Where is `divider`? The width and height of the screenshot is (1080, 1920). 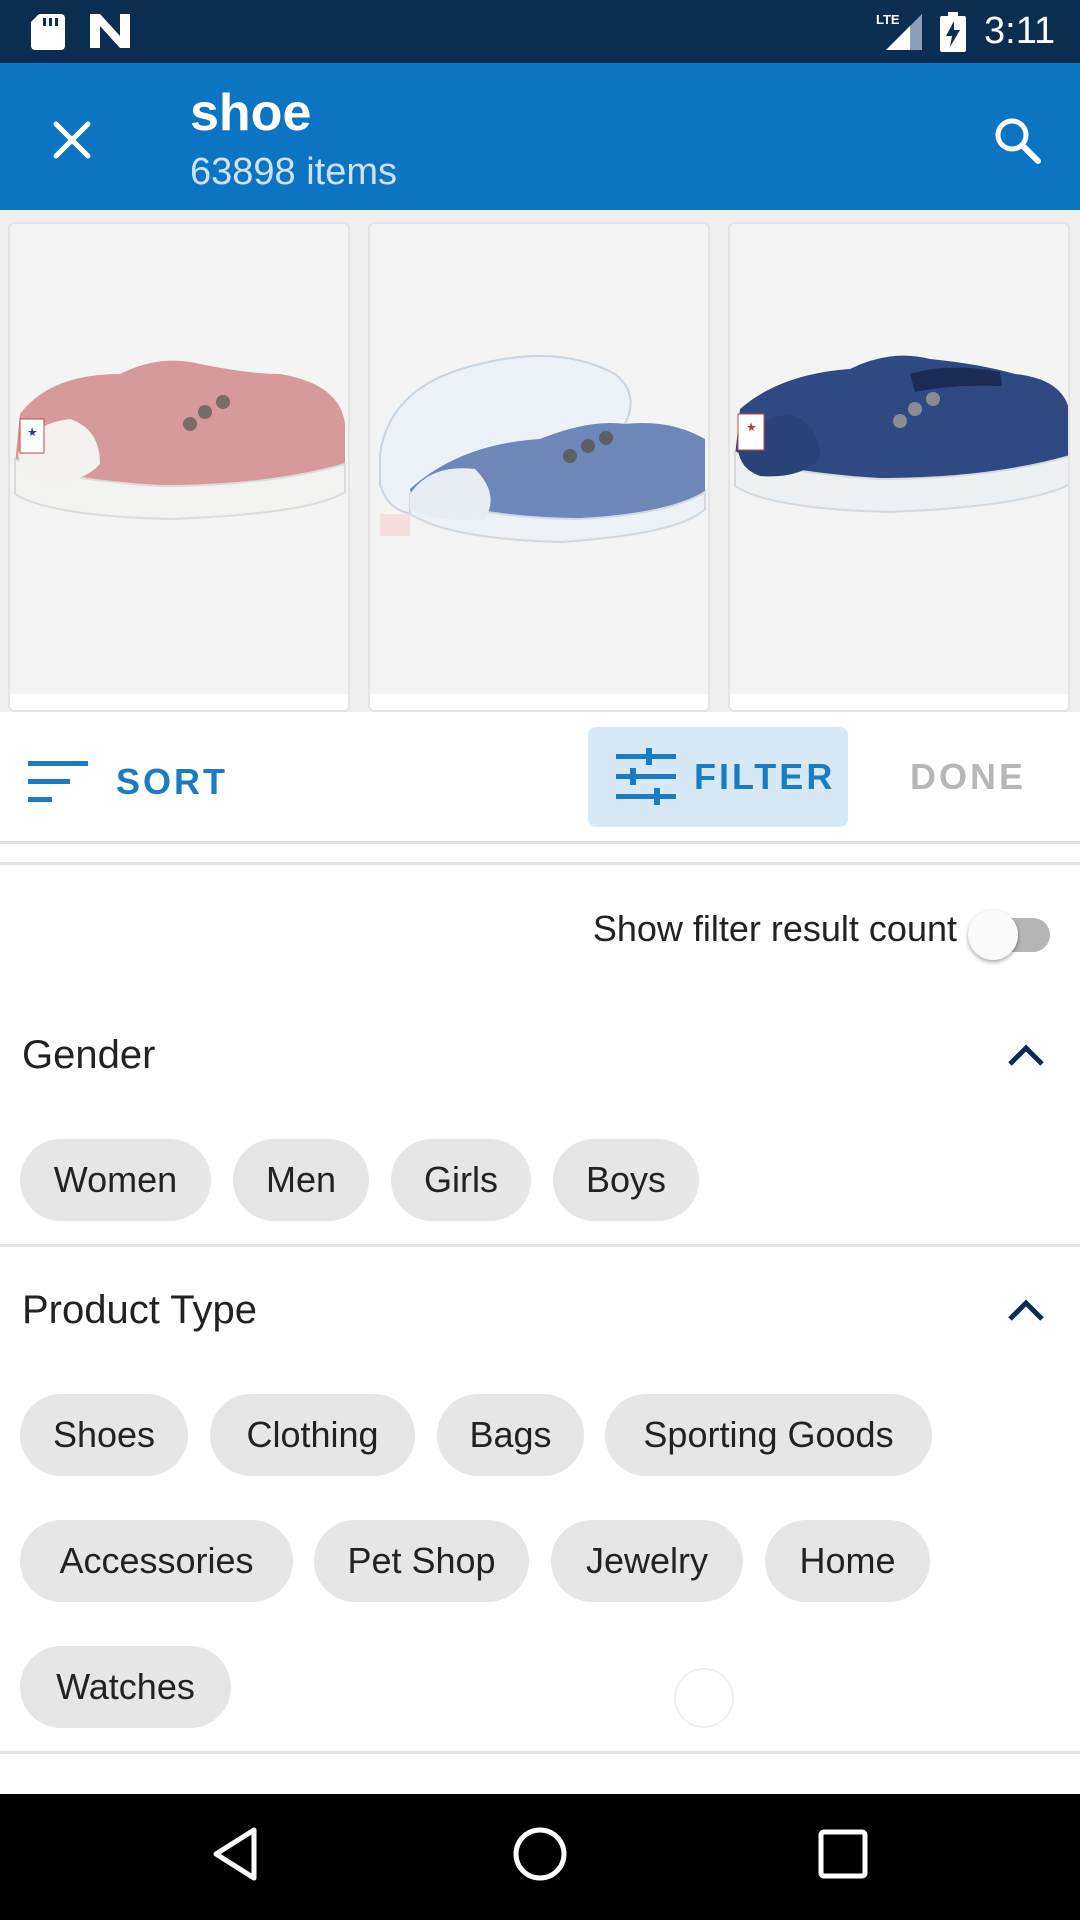
divider is located at coordinates (540, 863).